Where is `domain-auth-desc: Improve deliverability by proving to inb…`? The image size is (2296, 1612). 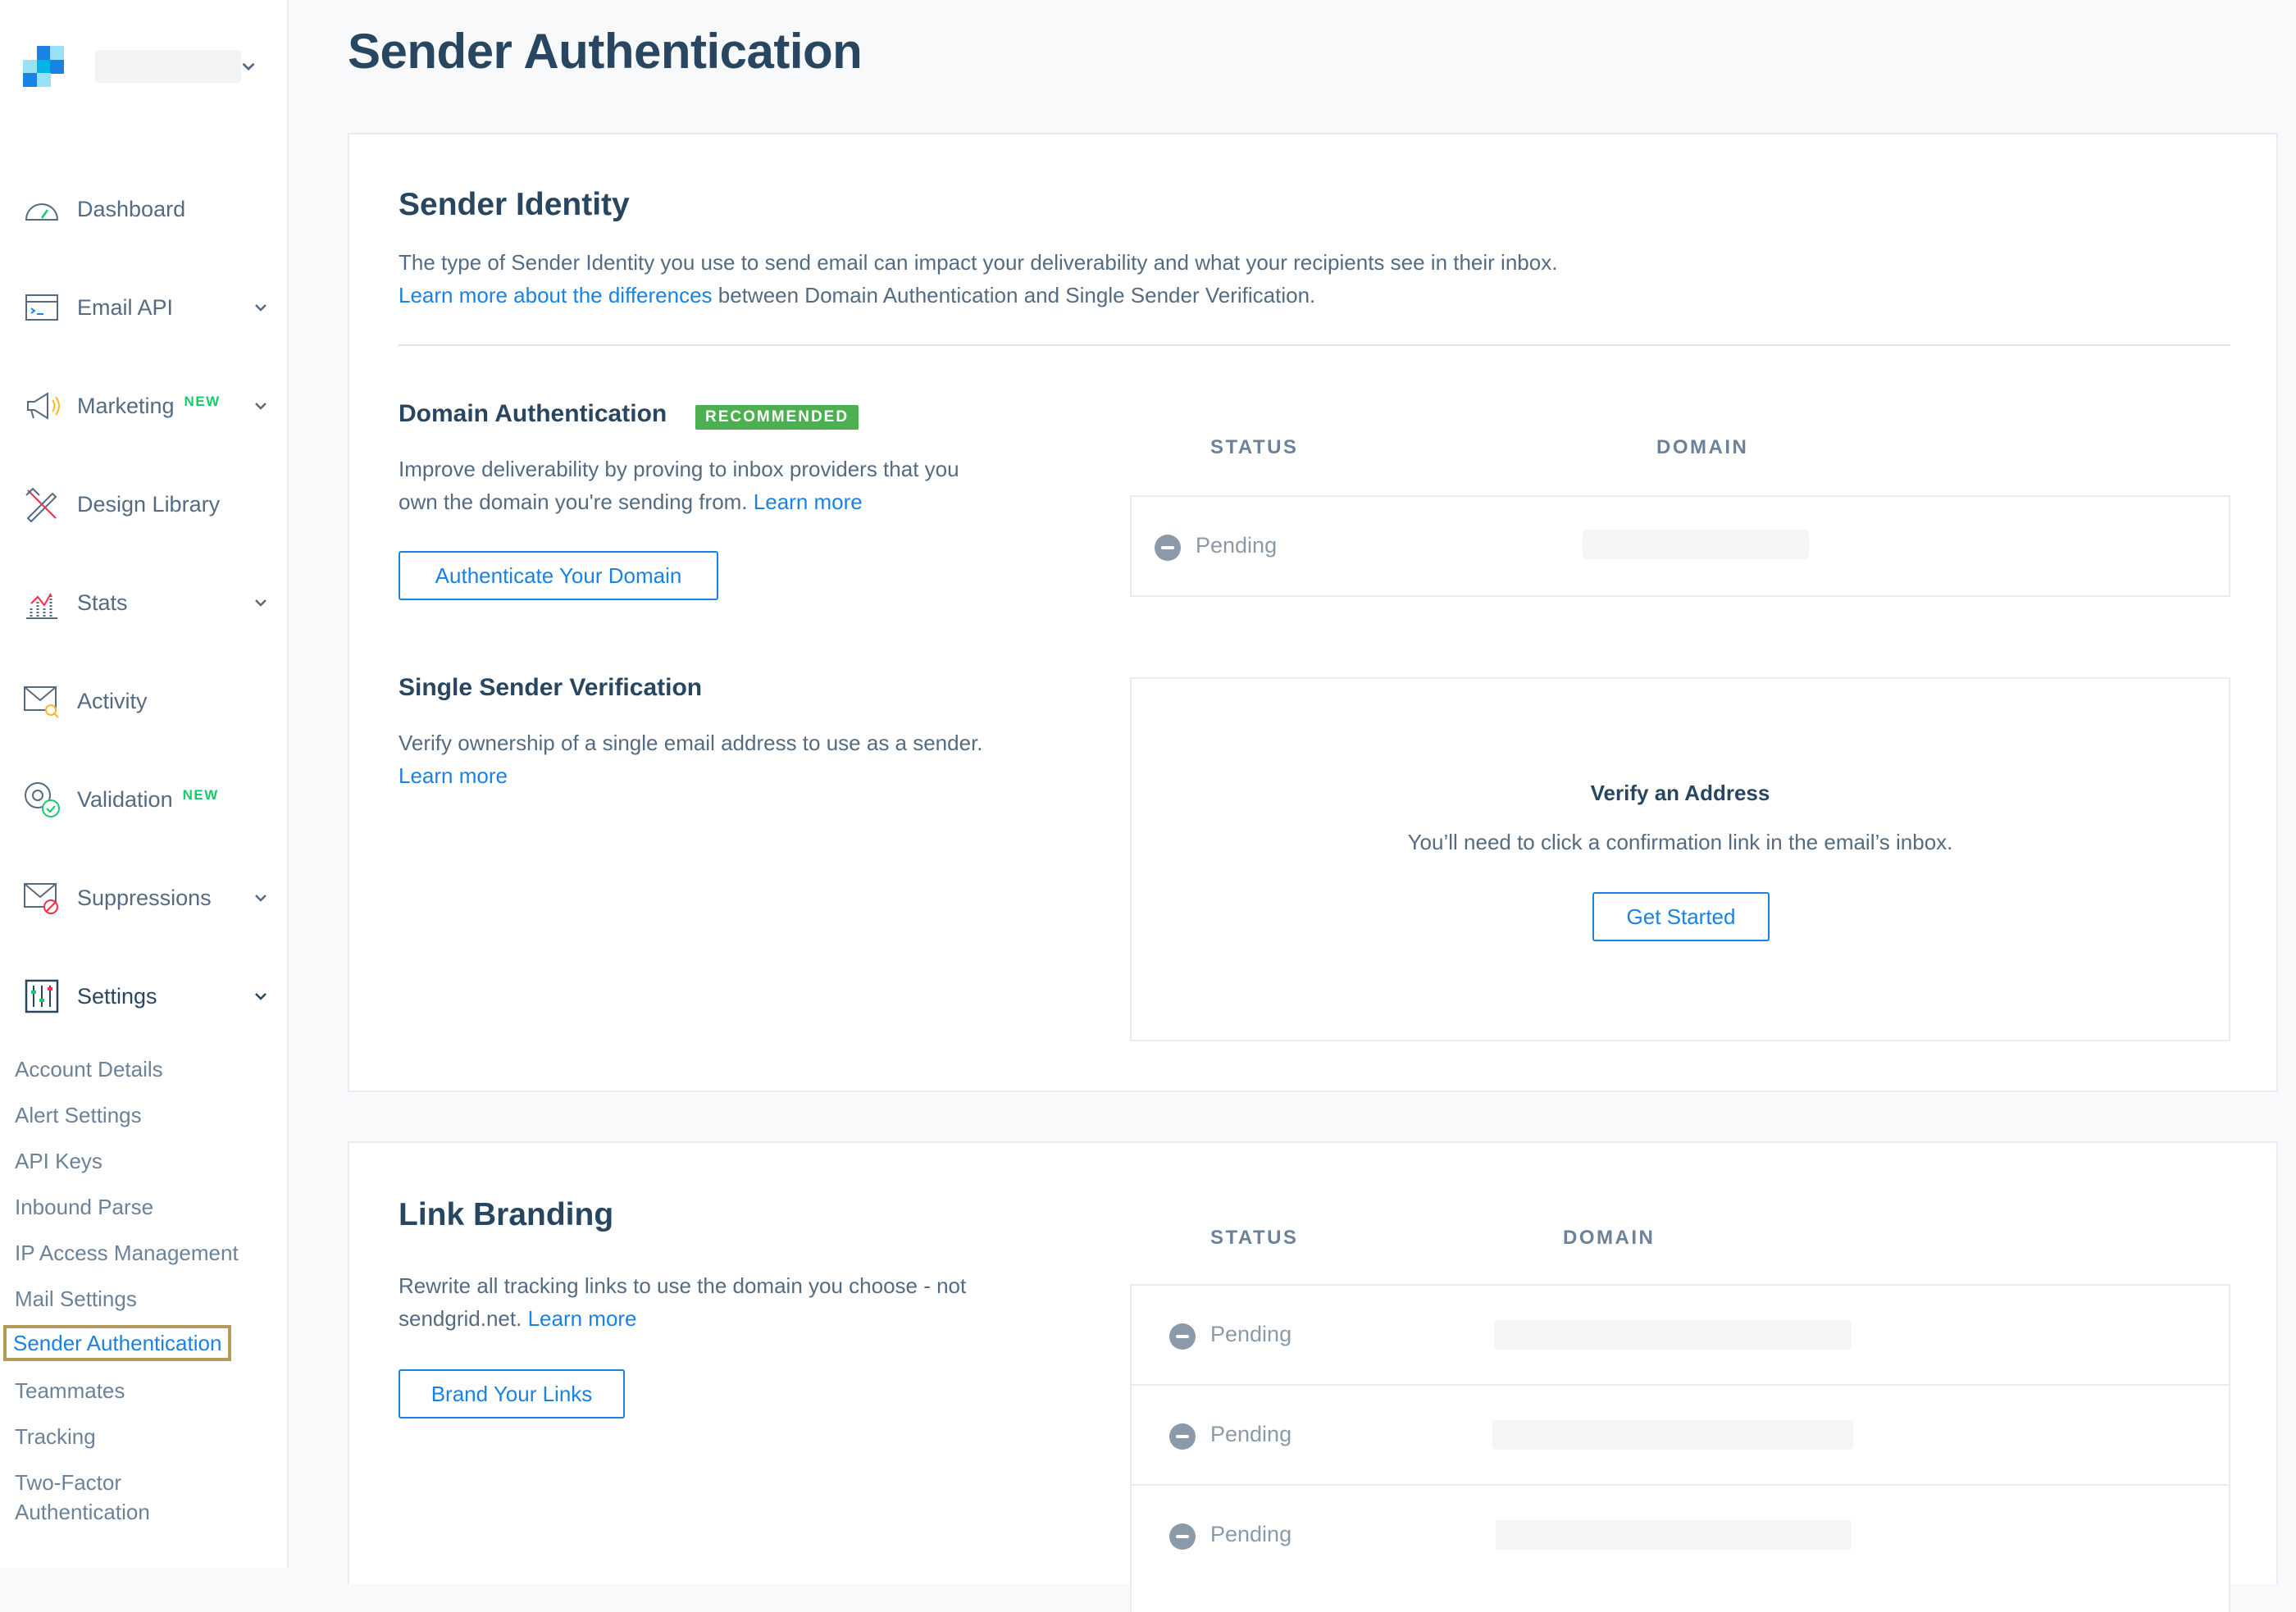 domain-auth-desc: Improve deliverability by proving to inb… is located at coordinates (710, 485).